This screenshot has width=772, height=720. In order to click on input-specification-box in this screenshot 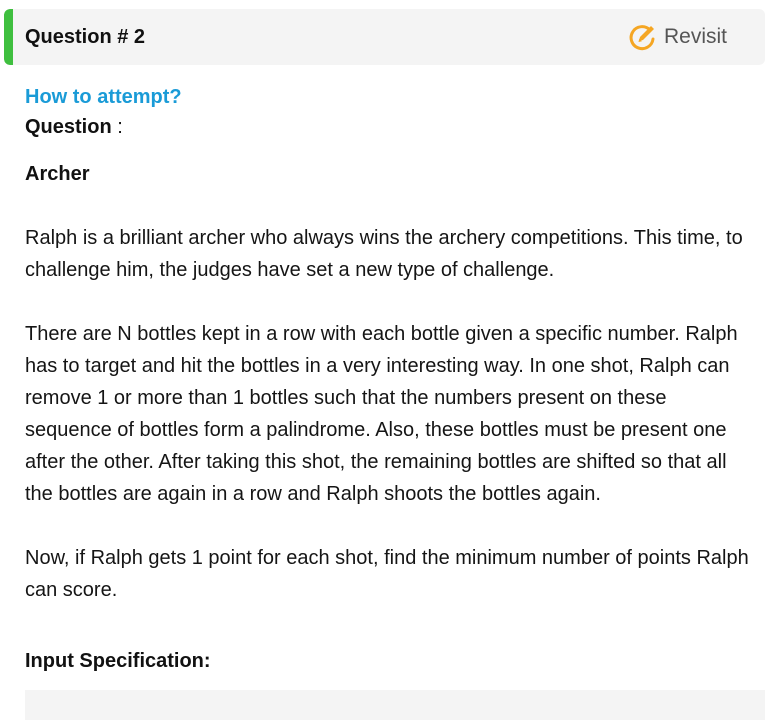, I will do `click(395, 705)`.